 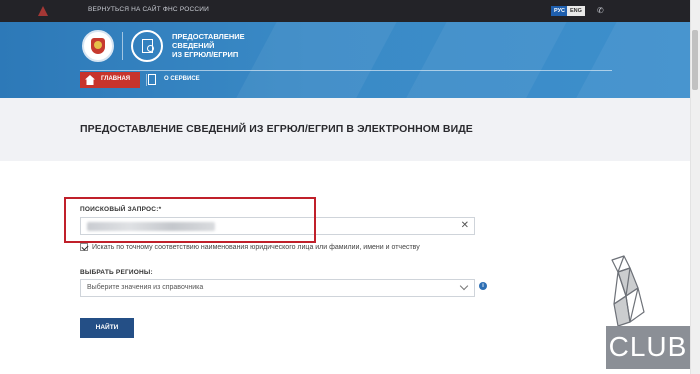 What do you see at coordinates (152, 79) in the screenshot?
I see `document-icon` at bounding box center [152, 79].